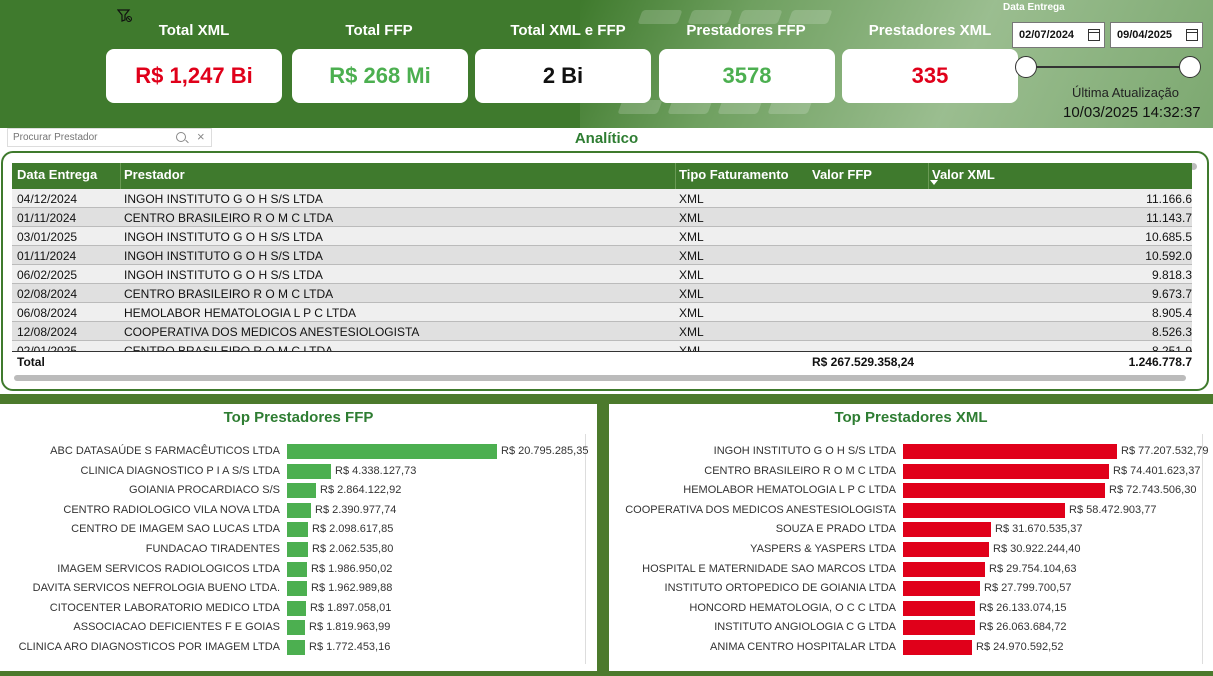 Image resolution: width=1213 pixels, height=676 pixels. Describe the element at coordinates (181, 137) in the screenshot. I see `search-icon` at that location.